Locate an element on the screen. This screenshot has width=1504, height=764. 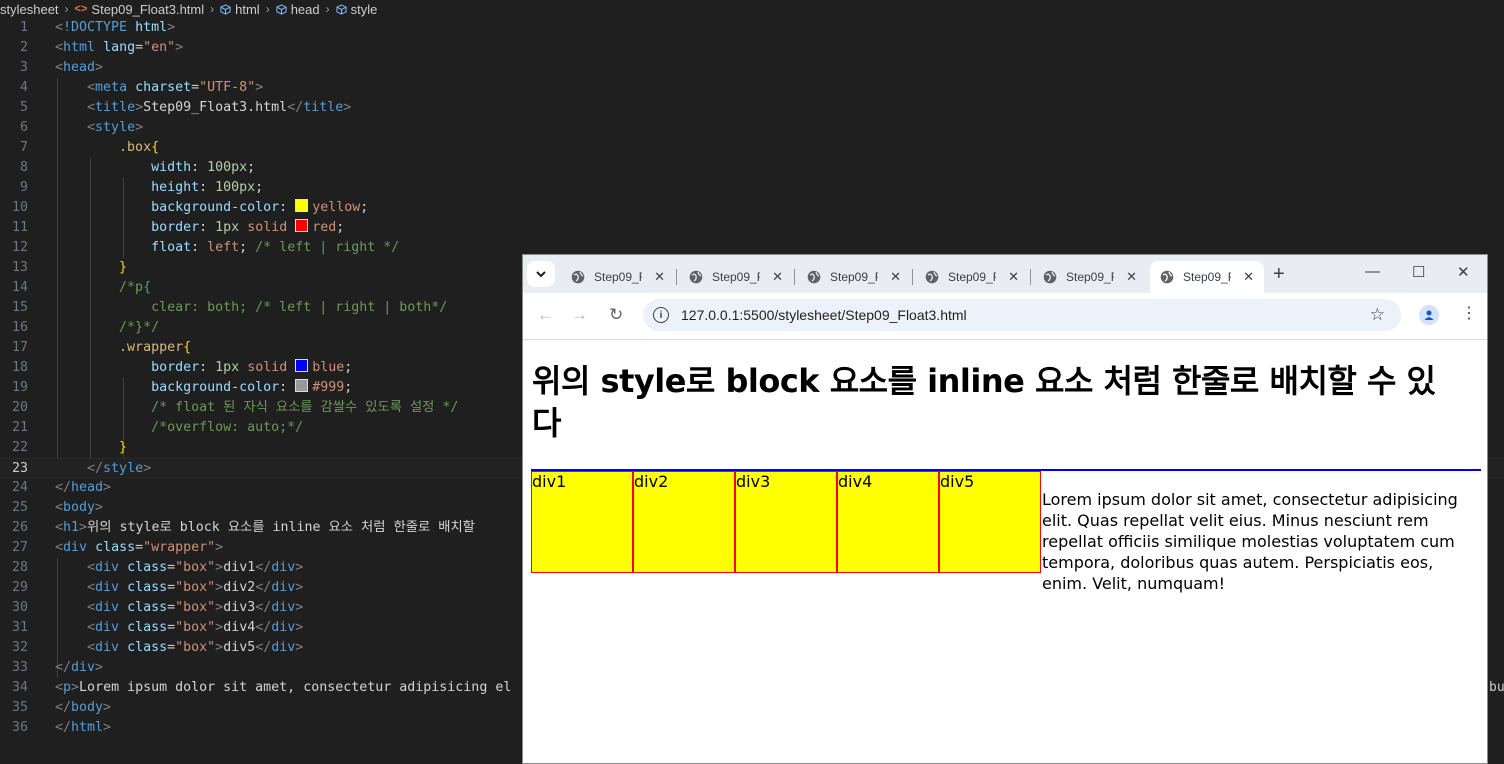
line-number: 25 is located at coordinates (19, 507).